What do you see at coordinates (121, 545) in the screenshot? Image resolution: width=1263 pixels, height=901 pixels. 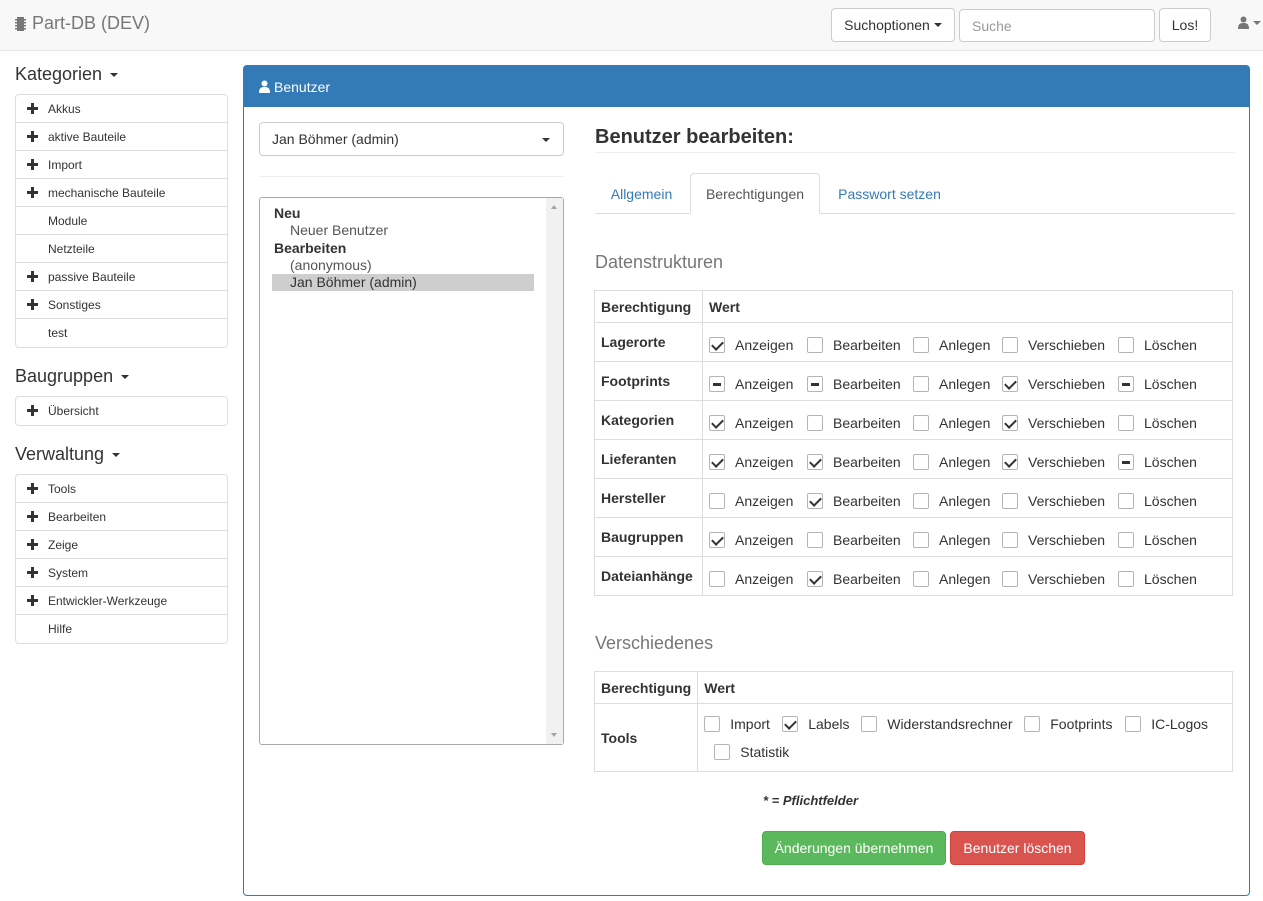 I see `tree-item: Zeige` at bounding box center [121, 545].